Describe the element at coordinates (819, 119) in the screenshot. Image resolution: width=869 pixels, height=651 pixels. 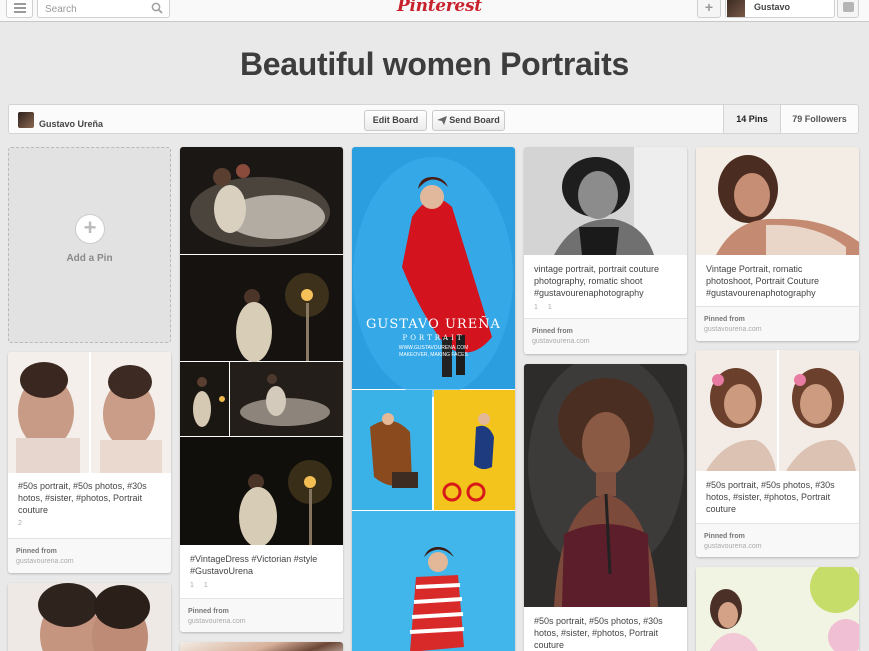
I see `followers-count-tab: 79 Followers` at that location.